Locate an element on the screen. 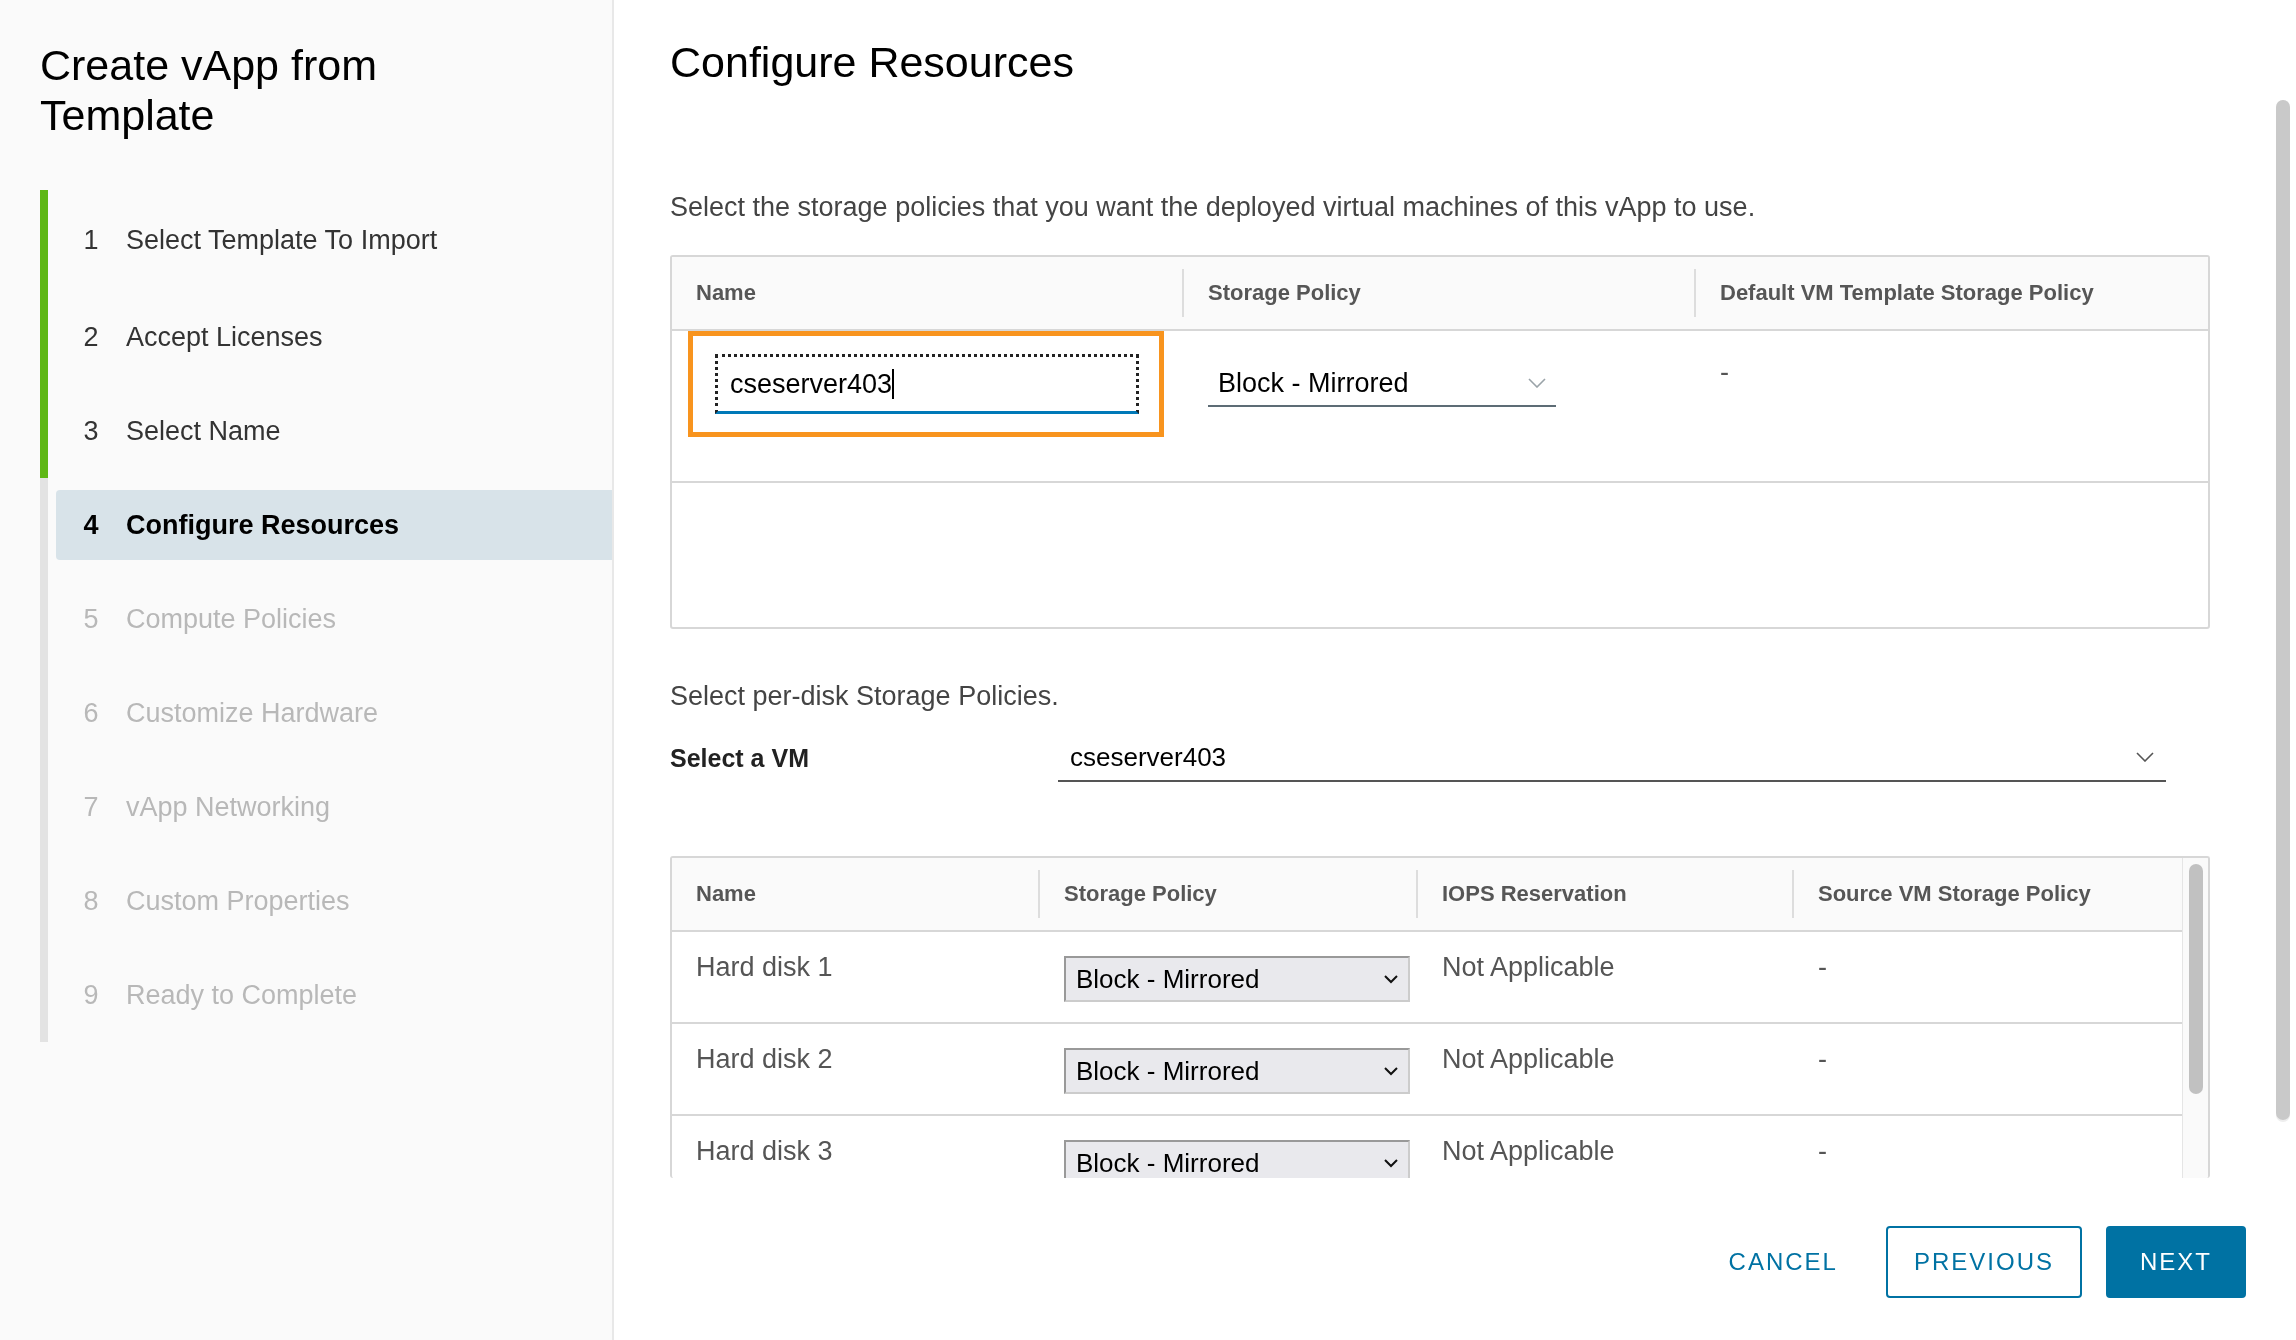  vm-dropdown: cseserver403 is located at coordinates (1612, 758).